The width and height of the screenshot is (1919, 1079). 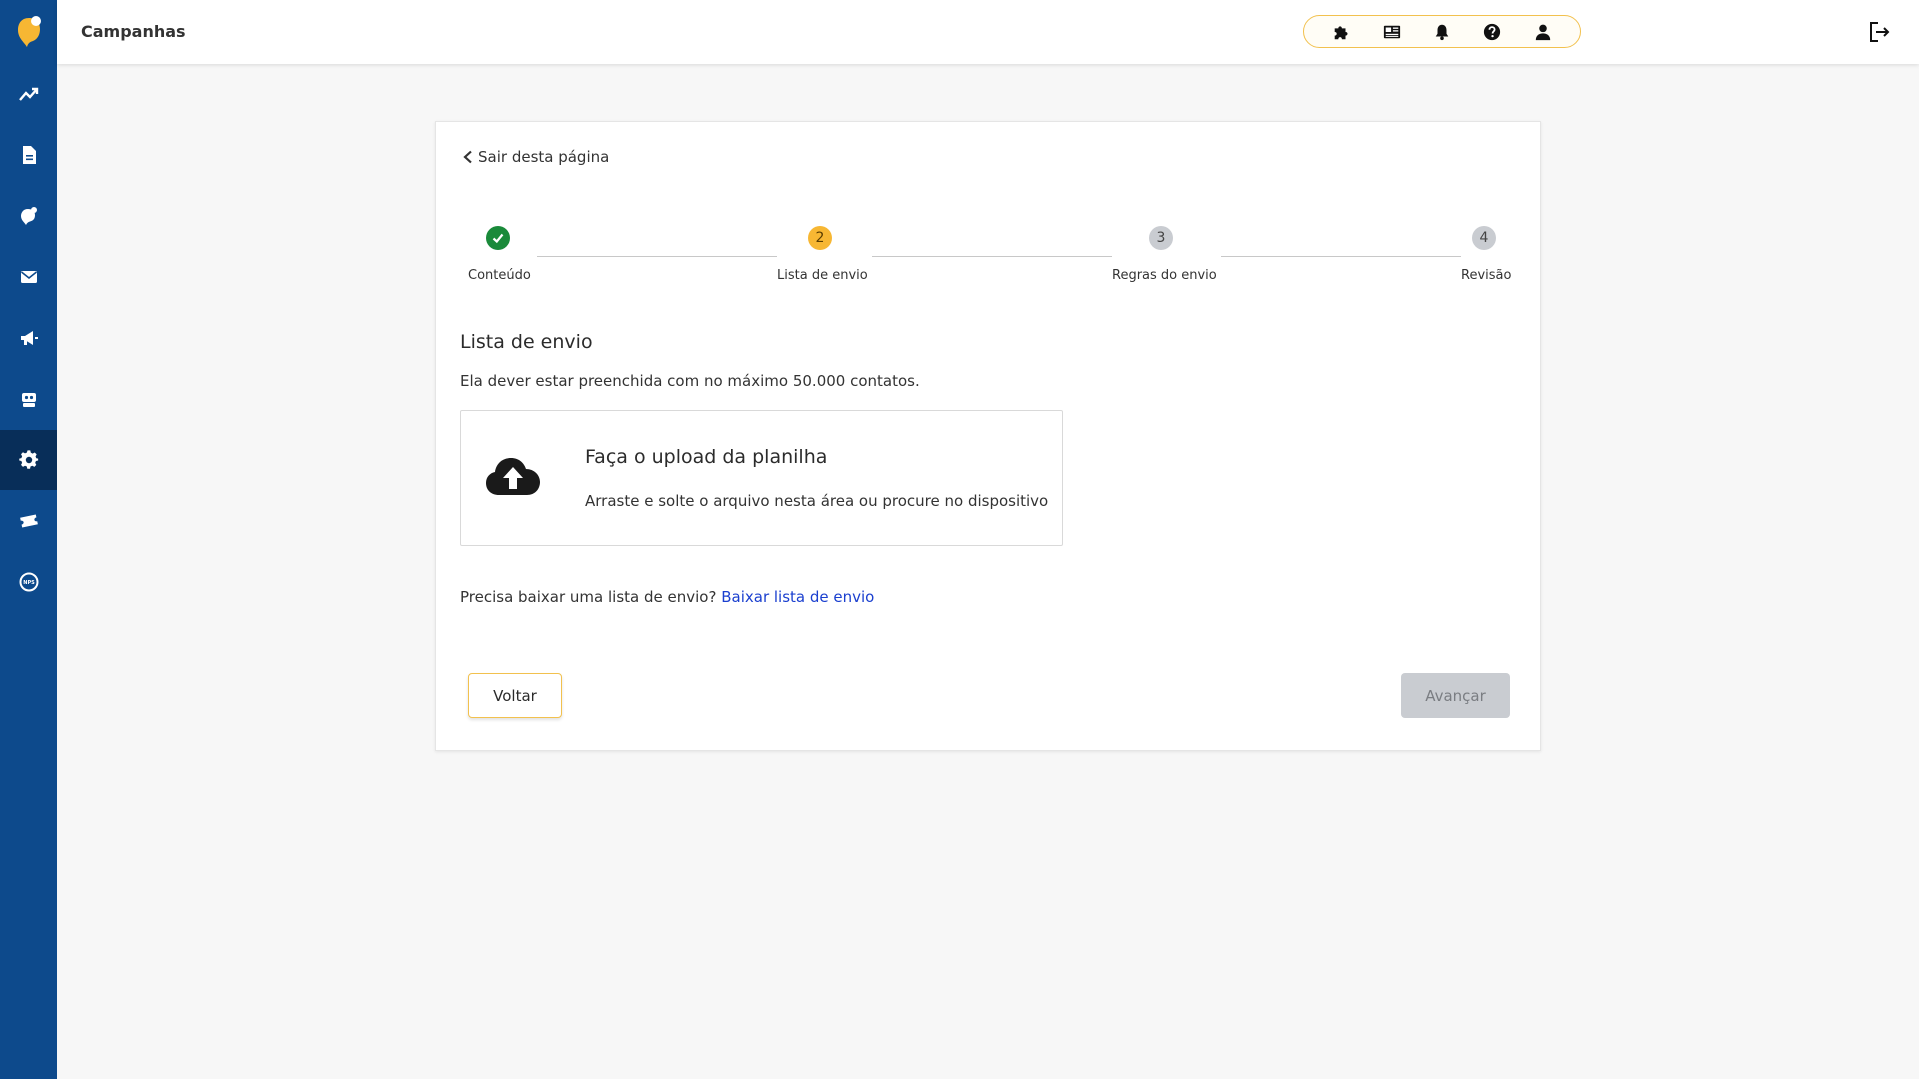 I want to click on gear-icon, so click(x=28, y=459).